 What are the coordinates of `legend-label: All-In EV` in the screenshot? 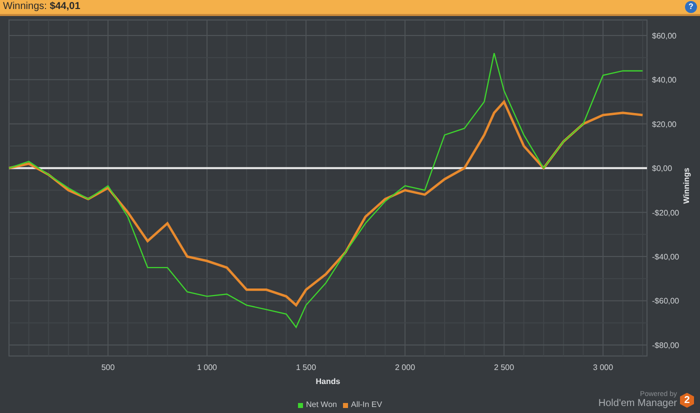 It's located at (366, 405).